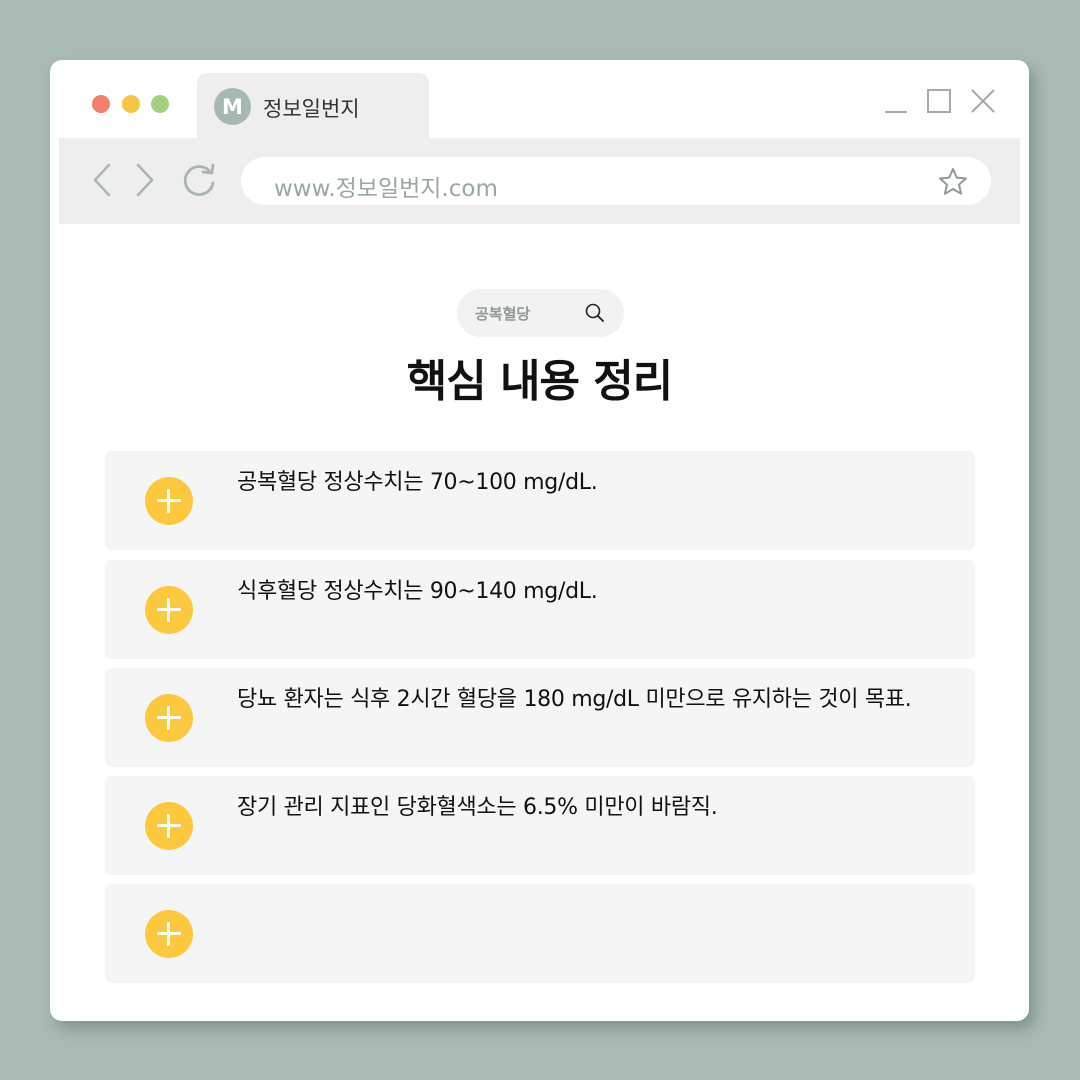 Image resolution: width=1080 pixels, height=1080 pixels. What do you see at coordinates (595, 315) in the screenshot?
I see `search-icon` at bounding box center [595, 315].